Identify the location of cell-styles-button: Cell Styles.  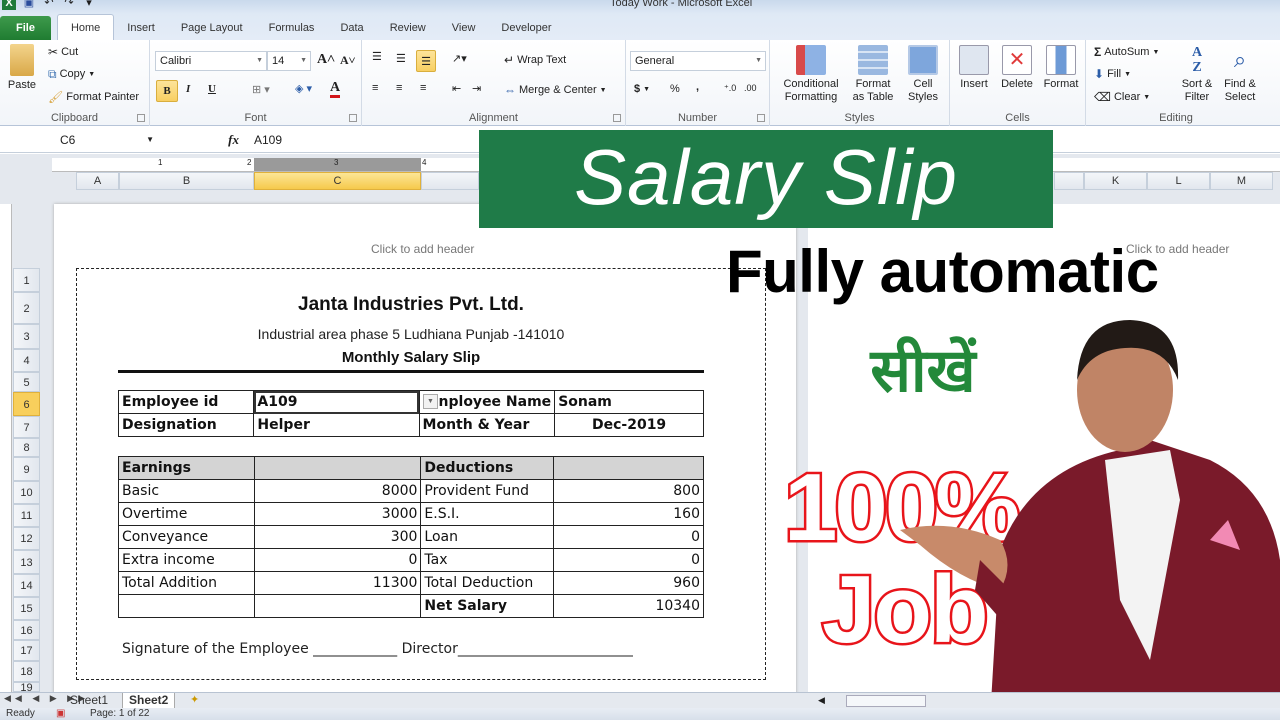
(923, 74).